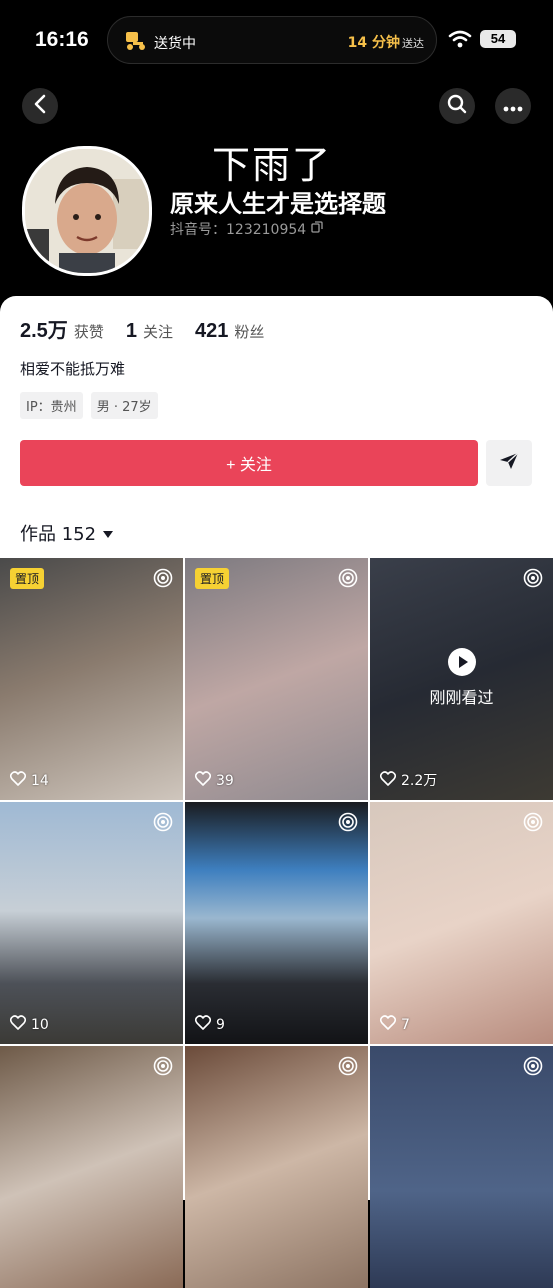 Image resolution: width=553 pixels, height=1288 pixels. I want to click on douyin-id-row: 抖音号：123210954, so click(246, 229).